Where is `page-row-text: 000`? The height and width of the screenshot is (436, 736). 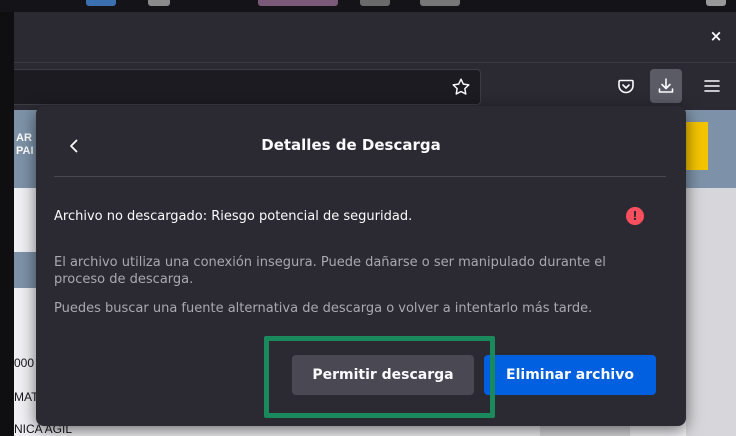
page-row-text: 000 is located at coordinates (24, 363).